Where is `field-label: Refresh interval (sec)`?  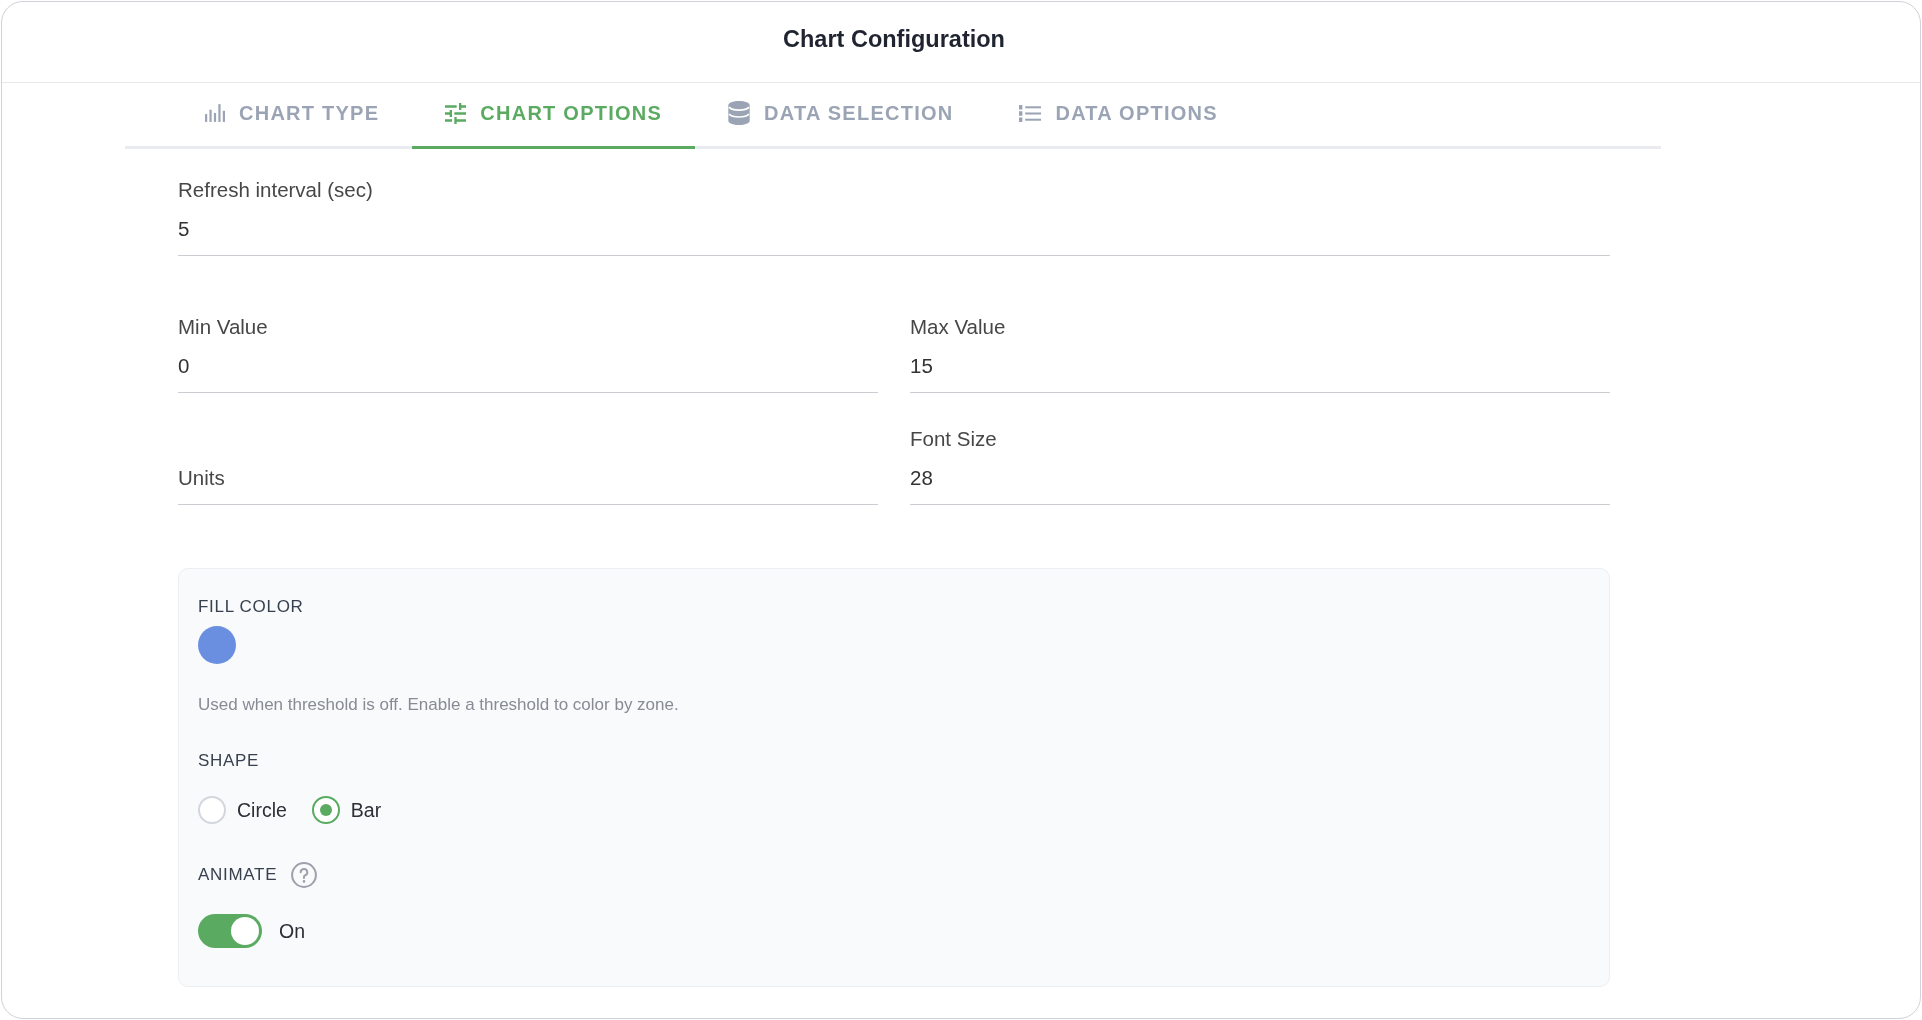 field-label: Refresh interval (sec) is located at coordinates (276, 190).